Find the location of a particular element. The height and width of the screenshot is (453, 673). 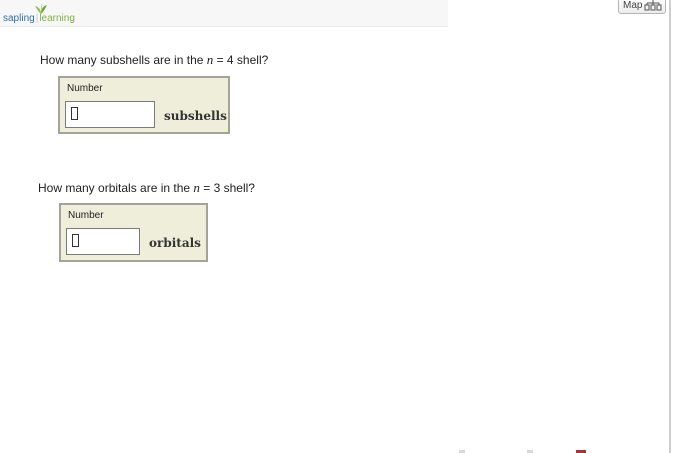

map-button-label: Map is located at coordinates (633, 5).